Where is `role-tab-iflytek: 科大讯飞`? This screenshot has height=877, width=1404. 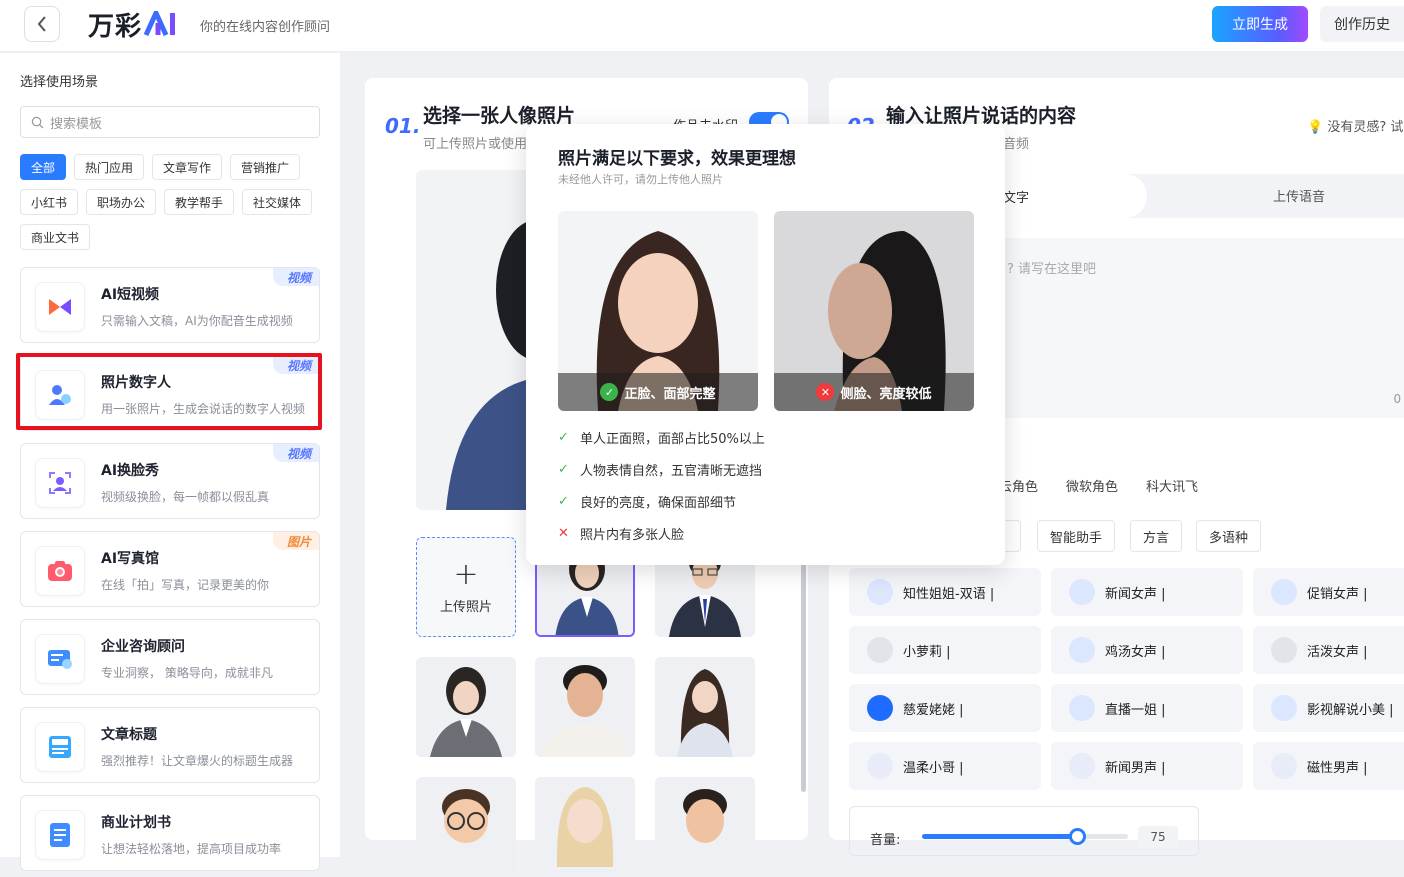 role-tab-iflytek: 科大讯飞 is located at coordinates (1172, 485).